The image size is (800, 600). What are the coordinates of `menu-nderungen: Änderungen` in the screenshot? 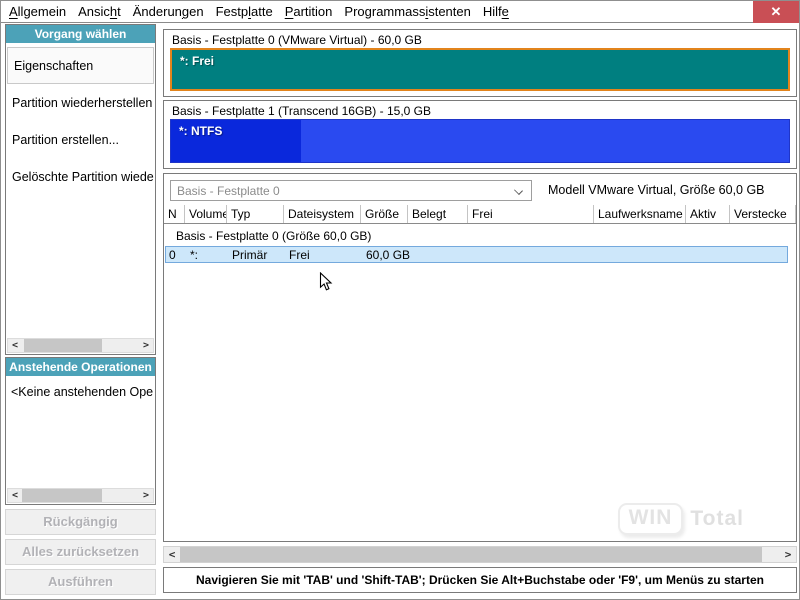 It's located at (168, 11).